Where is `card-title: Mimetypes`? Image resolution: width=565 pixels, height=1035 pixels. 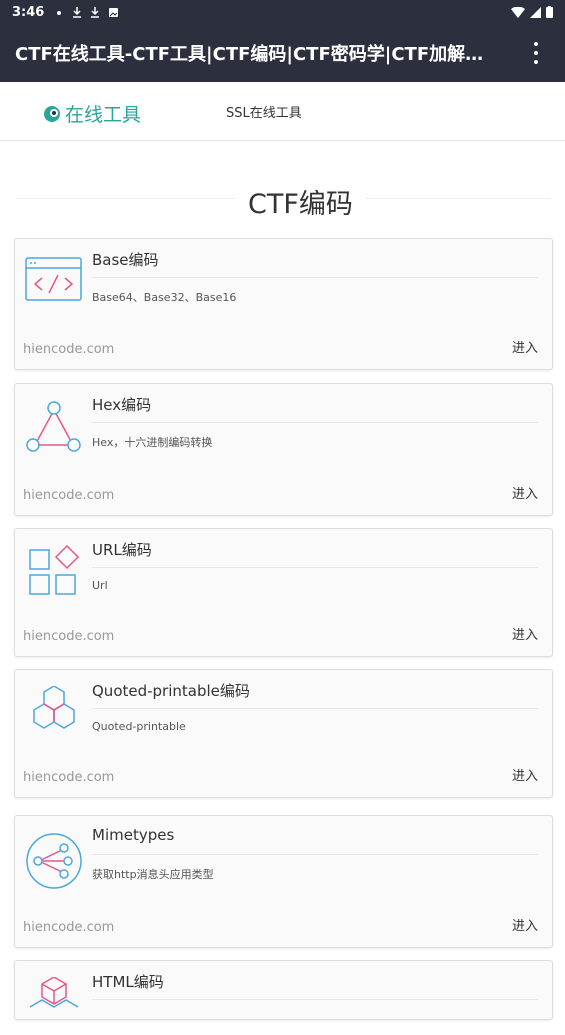 card-title: Mimetypes is located at coordinates (133, 835).